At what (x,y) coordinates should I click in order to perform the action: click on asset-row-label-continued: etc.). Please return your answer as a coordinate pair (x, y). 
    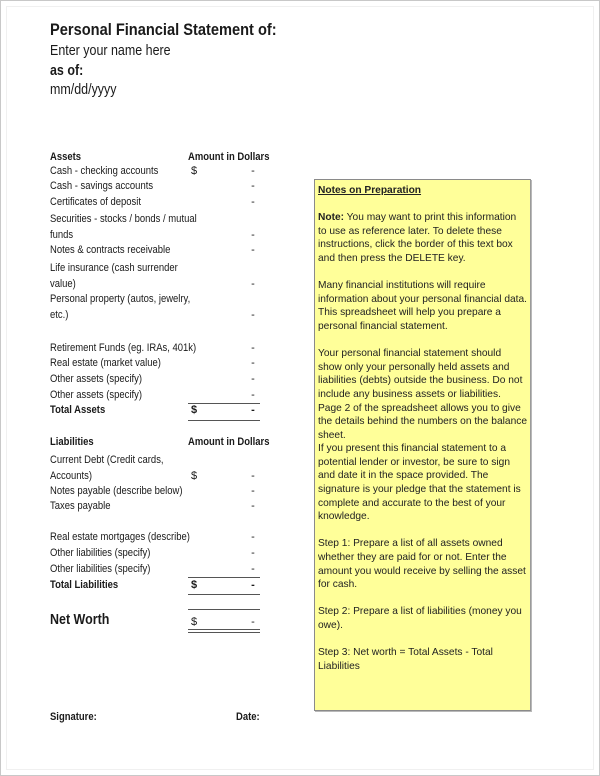
    Looking at the image, I should click on (60, 315).